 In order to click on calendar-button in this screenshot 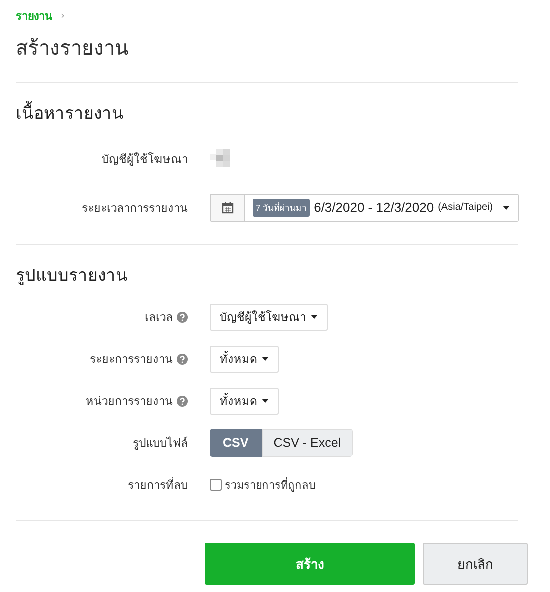, I will do `click(228, 207)`.